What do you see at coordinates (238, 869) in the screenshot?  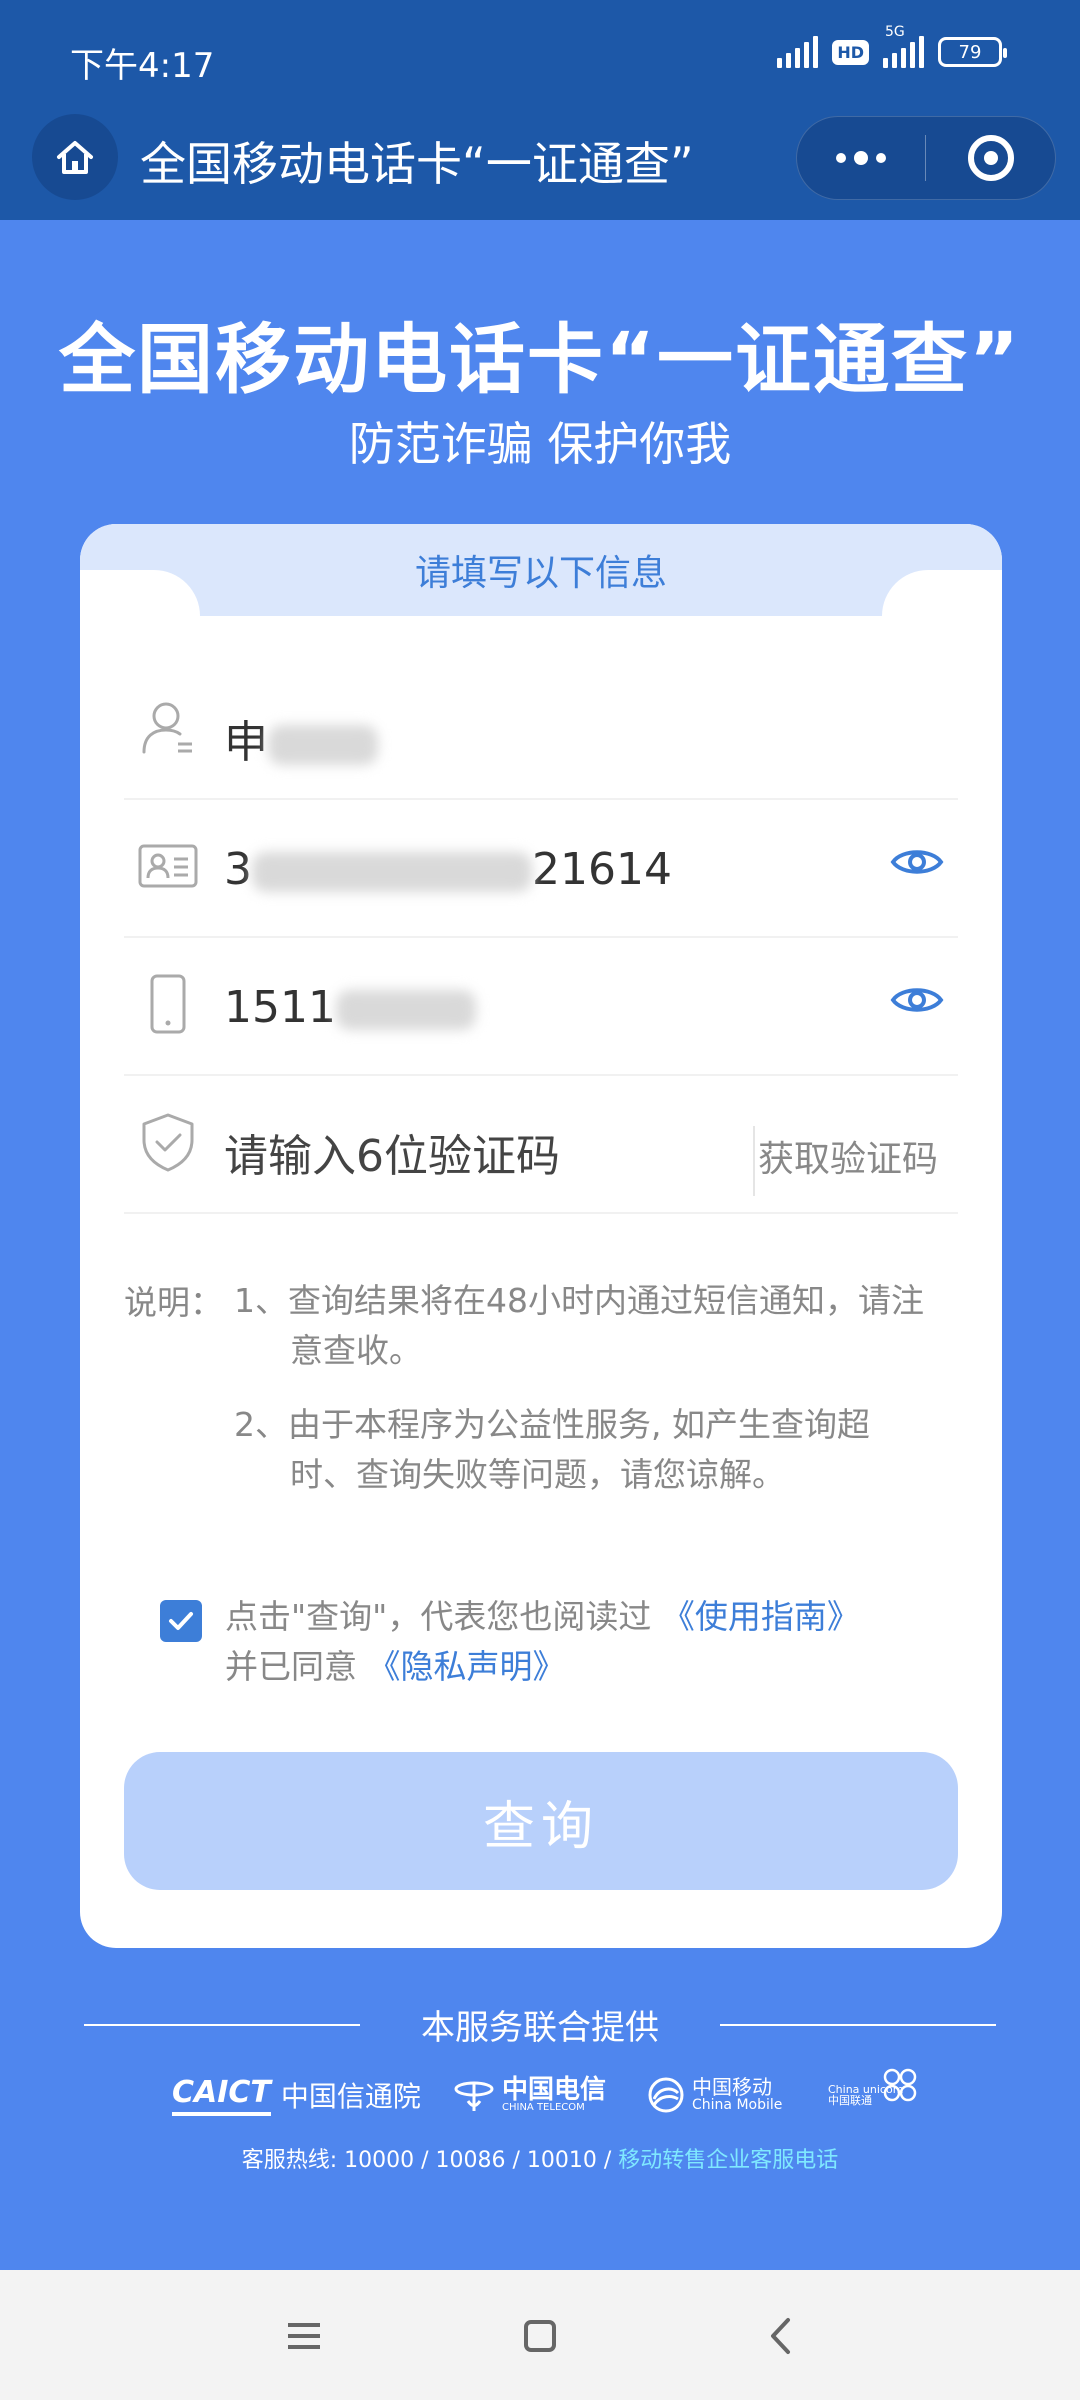 I see `id-visible-prefix: 3` at bounding box center [238, 869].